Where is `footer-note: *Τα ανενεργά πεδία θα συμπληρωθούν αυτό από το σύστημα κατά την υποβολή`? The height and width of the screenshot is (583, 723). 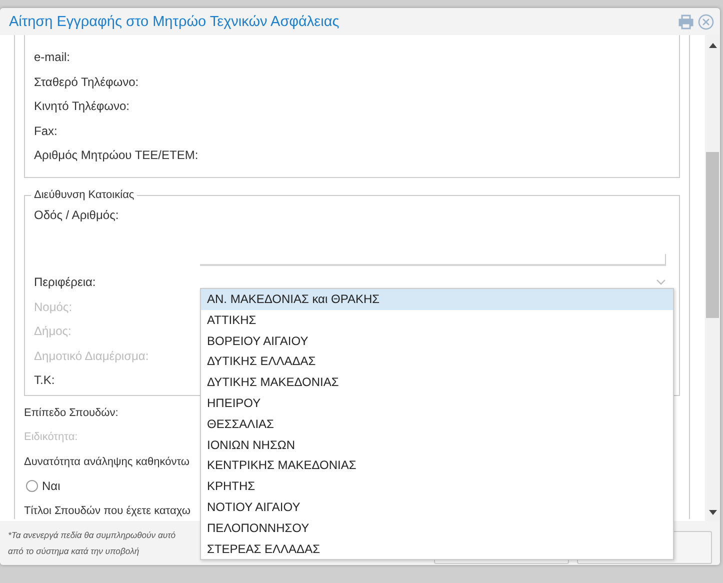
footer-note: *Τα ανενεργά πεδία θα συμπληρωθούν αυτό από το σύστημα κατά την υποβολή is located at coordinates (92, 543).